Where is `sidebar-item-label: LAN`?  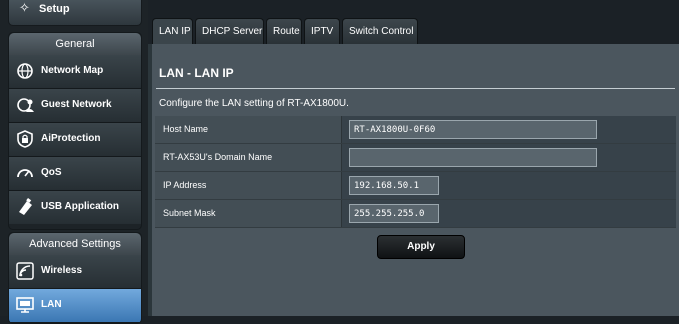
sidebar-item-label: LAN is located at coordinates (51, 304).